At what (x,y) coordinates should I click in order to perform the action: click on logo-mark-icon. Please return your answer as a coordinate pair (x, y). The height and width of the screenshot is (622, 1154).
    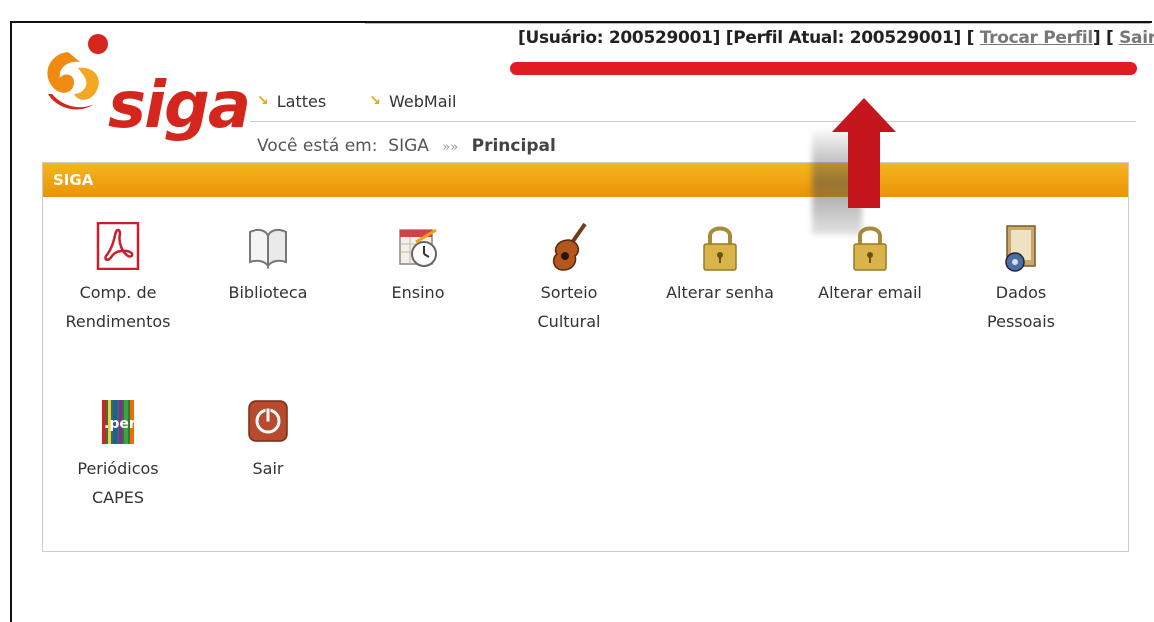
    Looking at the image, I should click on (77, 72).